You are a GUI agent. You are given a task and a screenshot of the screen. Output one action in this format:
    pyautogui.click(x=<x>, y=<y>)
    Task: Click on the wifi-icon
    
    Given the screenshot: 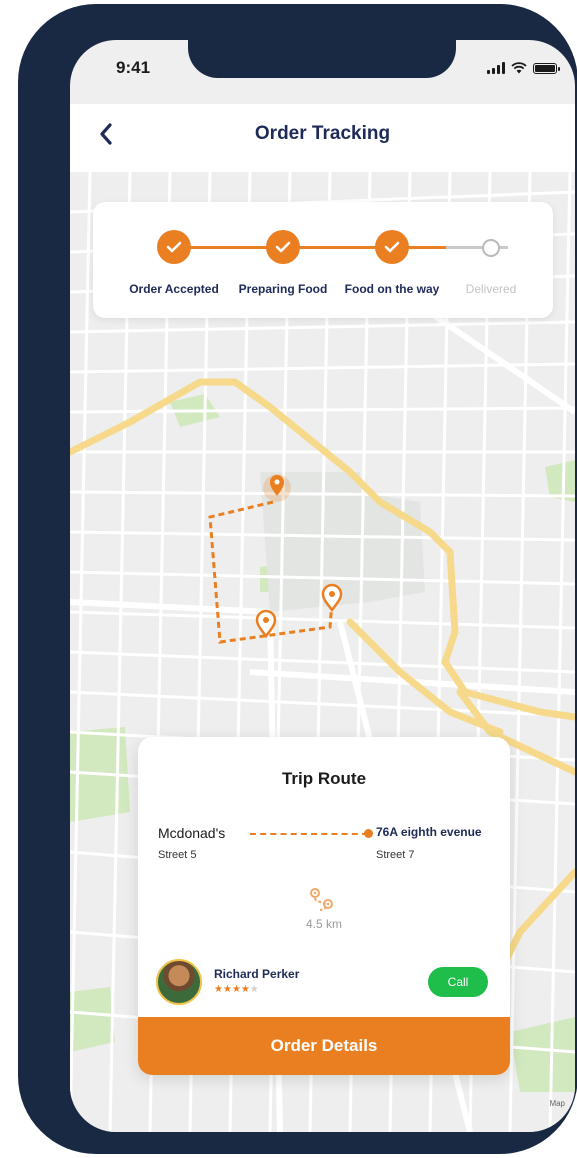 What is the action you would take?
    pyautogui.click(x=519, y=68)
    